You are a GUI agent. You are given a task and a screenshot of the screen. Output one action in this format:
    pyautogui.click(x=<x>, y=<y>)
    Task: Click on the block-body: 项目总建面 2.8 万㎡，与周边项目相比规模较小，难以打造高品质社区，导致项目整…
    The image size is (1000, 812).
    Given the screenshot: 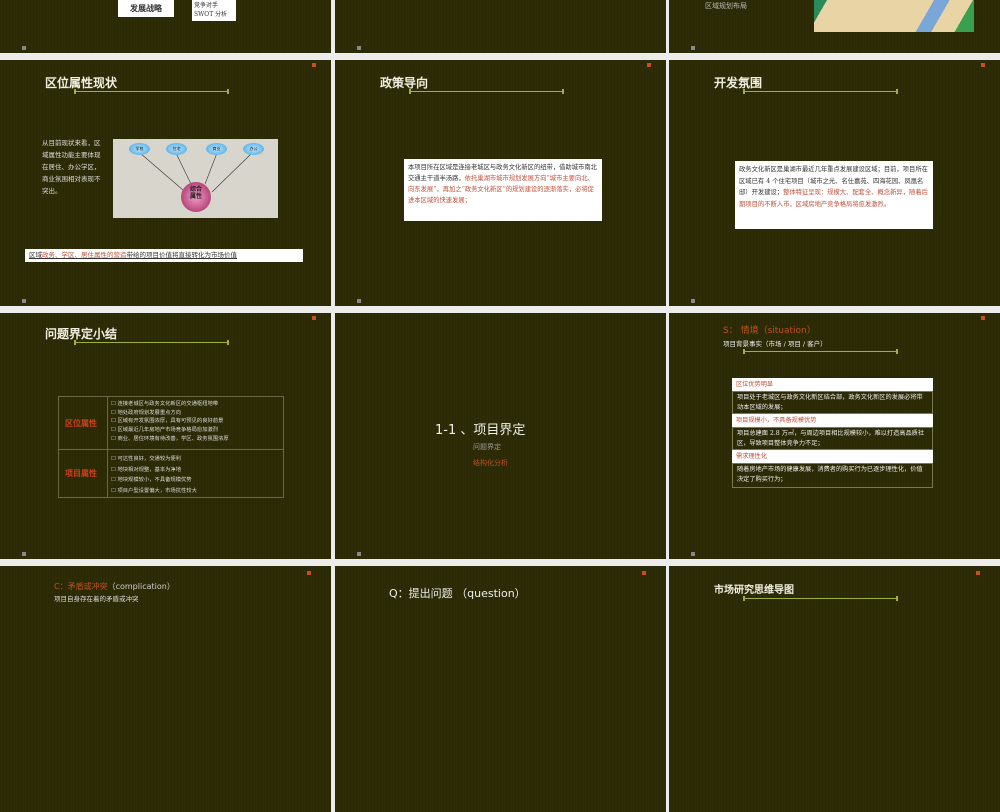 What is the action you would take?
    pyautogui.click(x=832, y=438)
    